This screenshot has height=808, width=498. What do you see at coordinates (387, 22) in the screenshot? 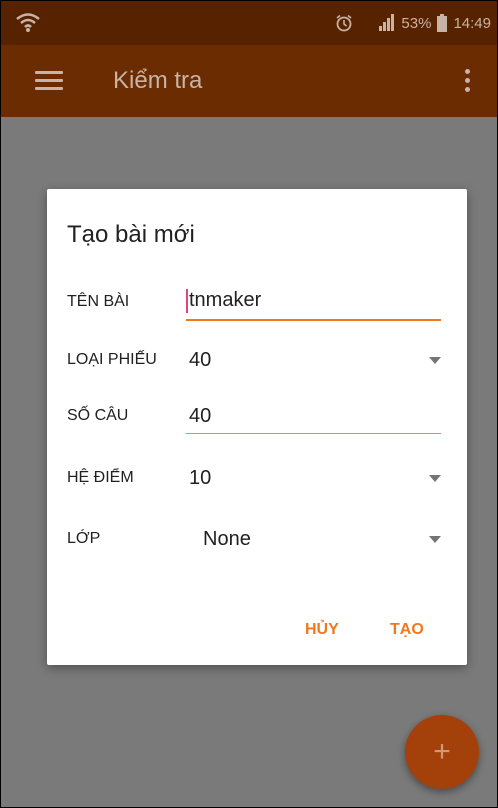
I see `signal-icon` at bounding box center [387, 22].